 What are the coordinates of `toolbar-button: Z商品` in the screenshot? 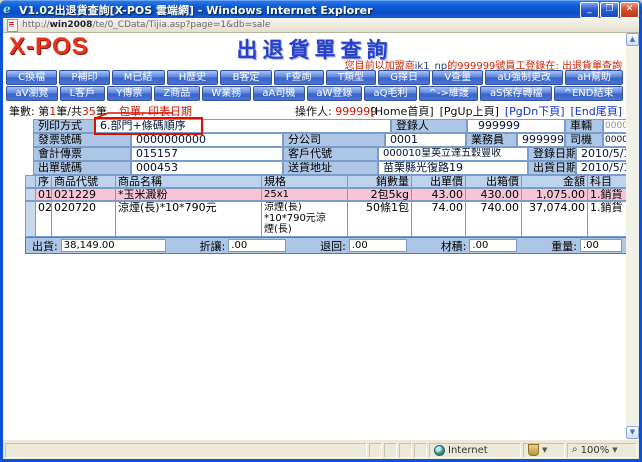 It's located at (176, 93).